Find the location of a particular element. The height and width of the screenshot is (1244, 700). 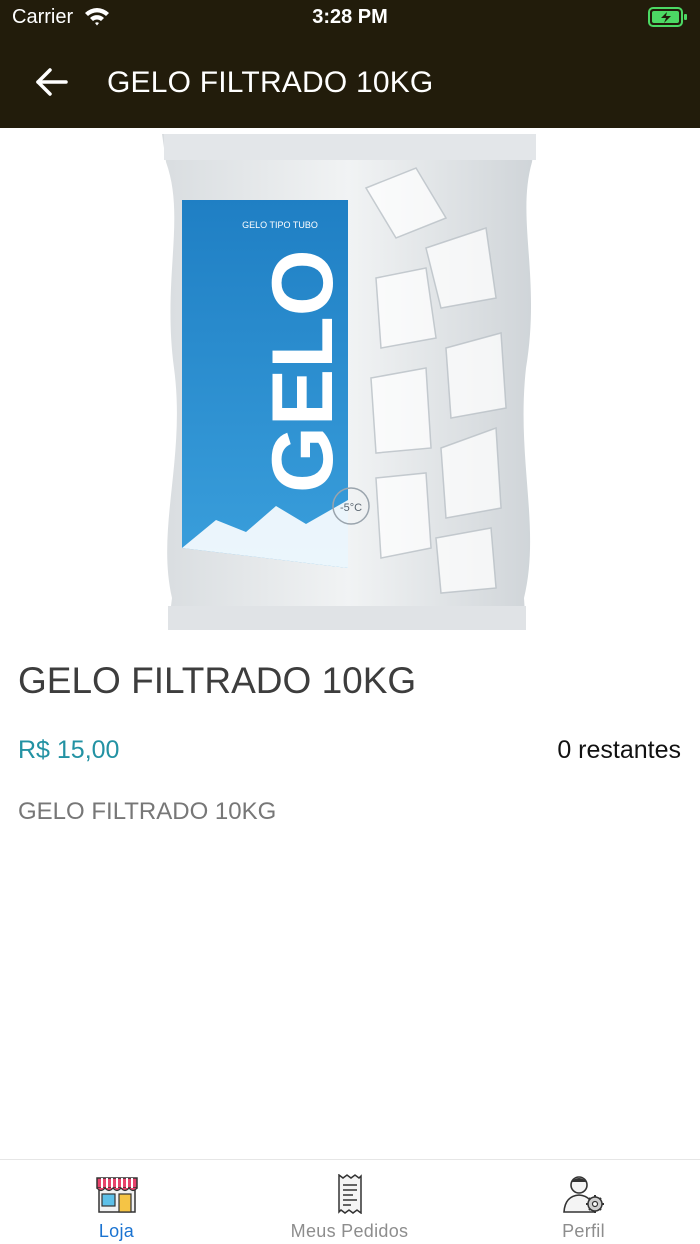

tab-label-meus-pedidos: Meus Pedidos is located at coordinates (349, 1231).